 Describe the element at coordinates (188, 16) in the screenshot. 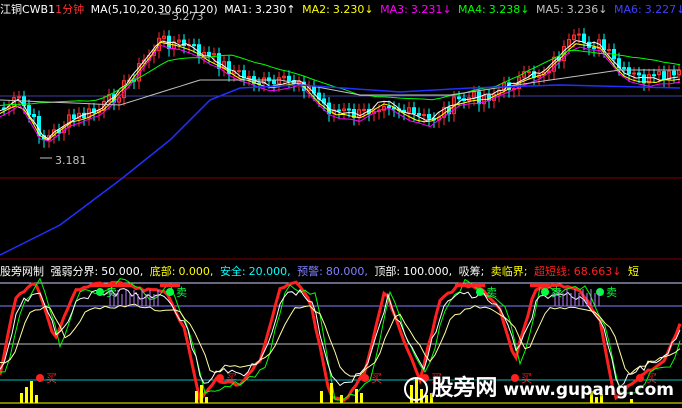

I see `high-price-label: 3.273` at that location.